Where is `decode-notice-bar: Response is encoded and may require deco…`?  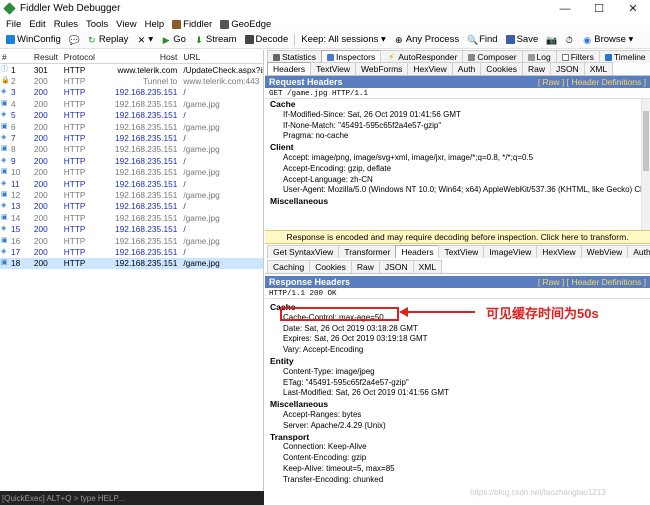
decode-notice-bar: Response is encoded and may require deco… is located at coordinates (457, 237).